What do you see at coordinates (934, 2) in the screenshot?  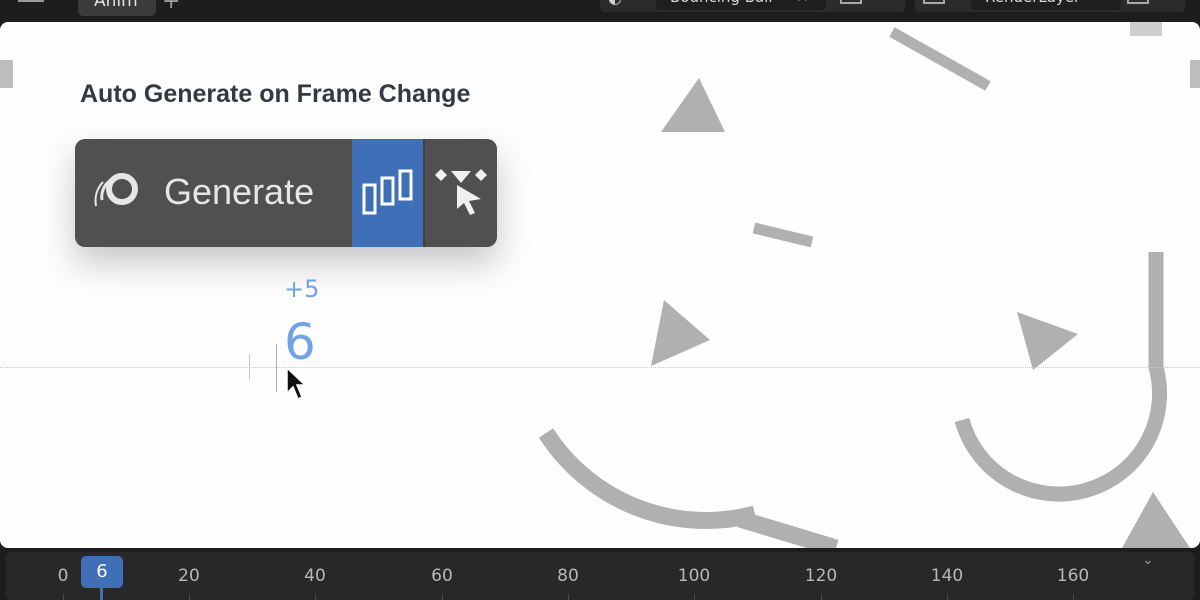 I see `layers-icon` at bounding box center [934, 2].